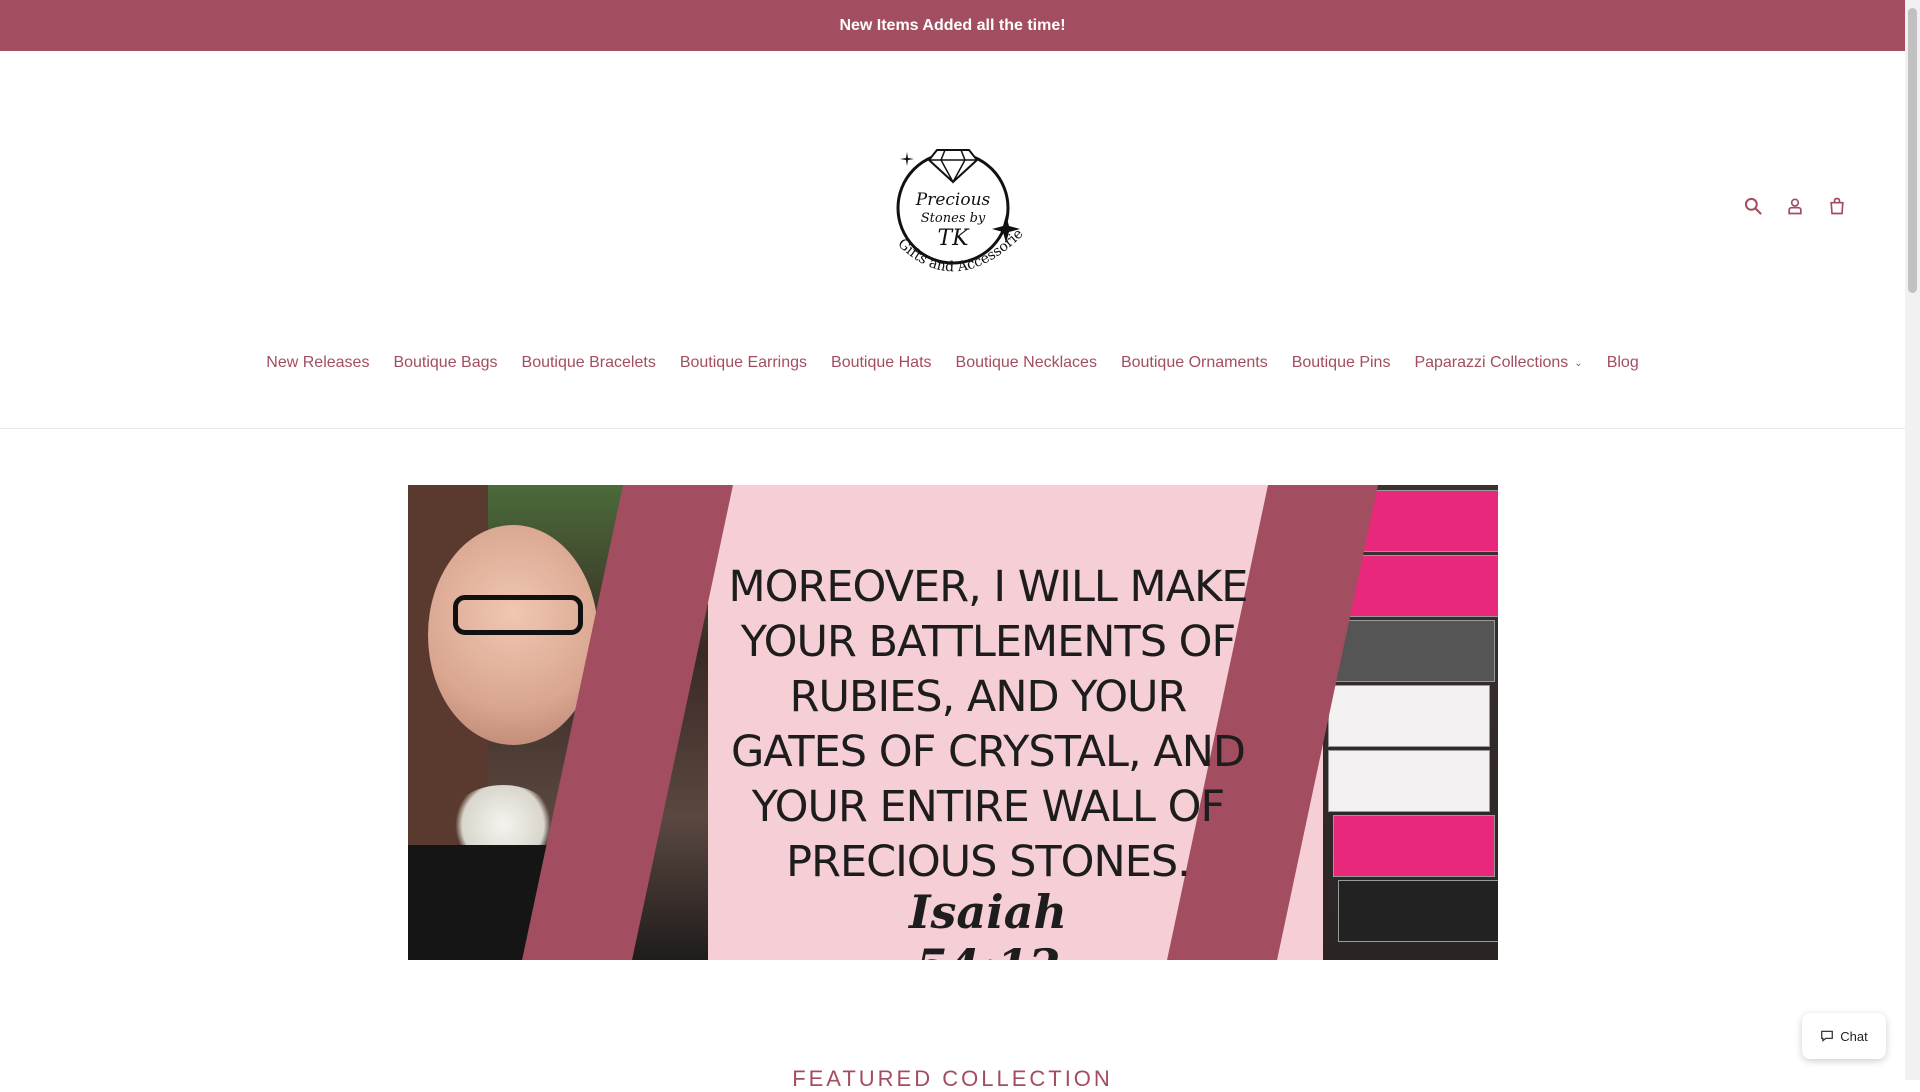 The image size is (1920, 1092). Describe the element at coordinates (988, 807) in the screenshot. I see `quote-line: YOUR ENTIRE WALL OF` at that location.